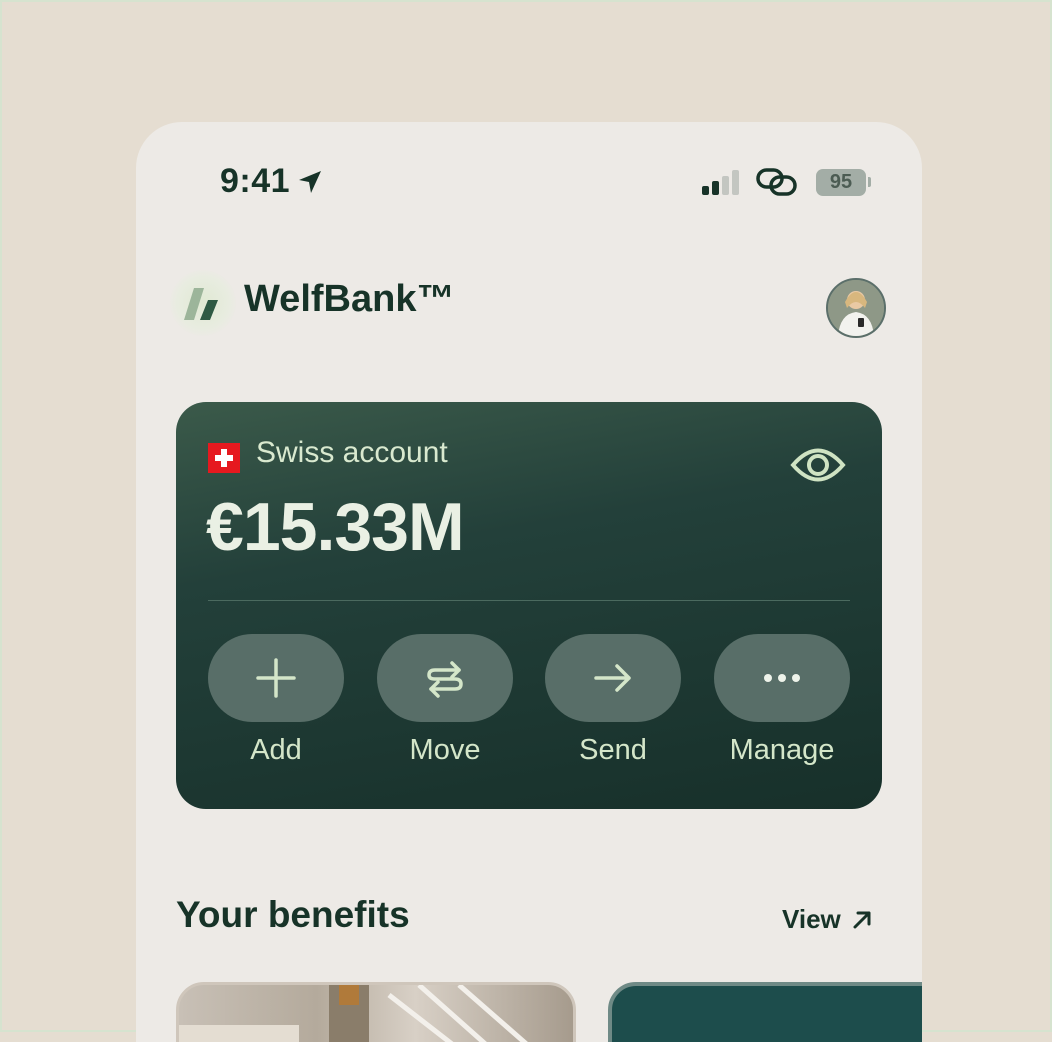 This screenshot has width=1052, height=1042. I want to click on add-button: Add, so click(276, 700).